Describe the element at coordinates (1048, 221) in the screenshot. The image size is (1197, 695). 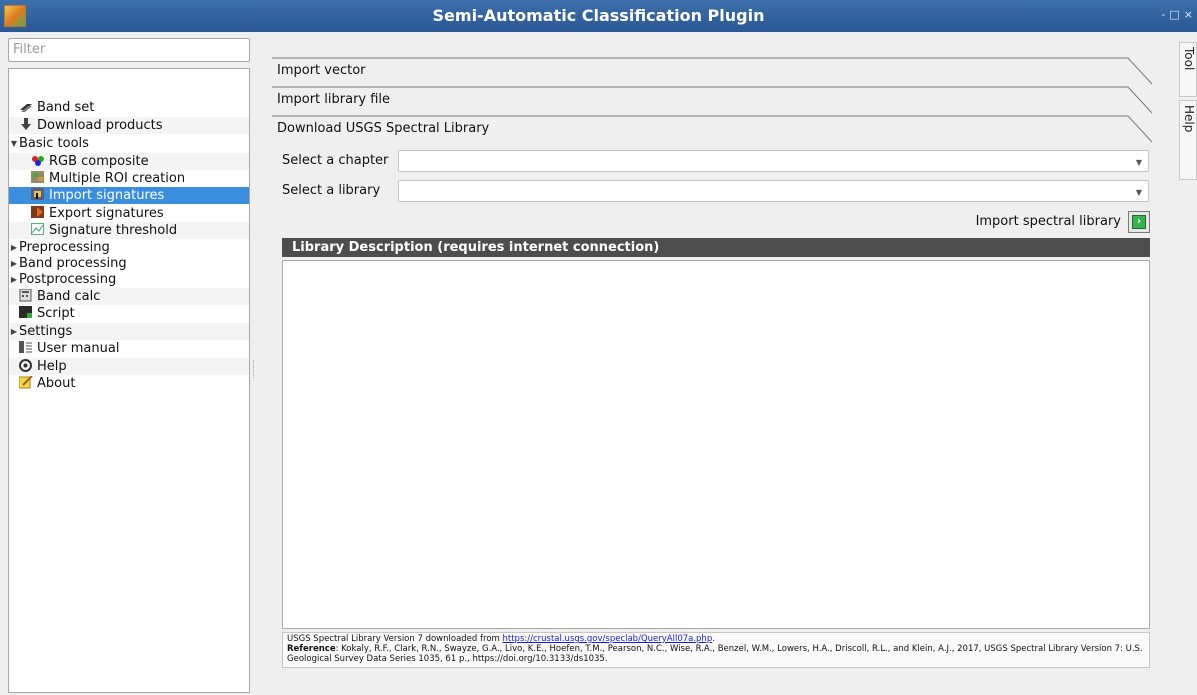
I see `import-label: Import spectral library` at that location.